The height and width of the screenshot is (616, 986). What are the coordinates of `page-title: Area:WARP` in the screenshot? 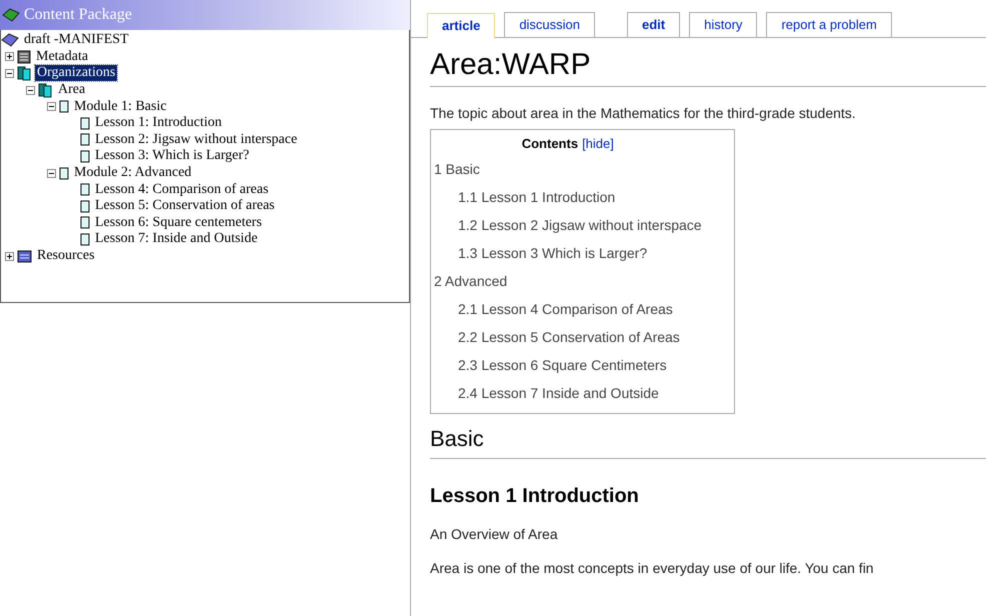 It's located at (708, 67).